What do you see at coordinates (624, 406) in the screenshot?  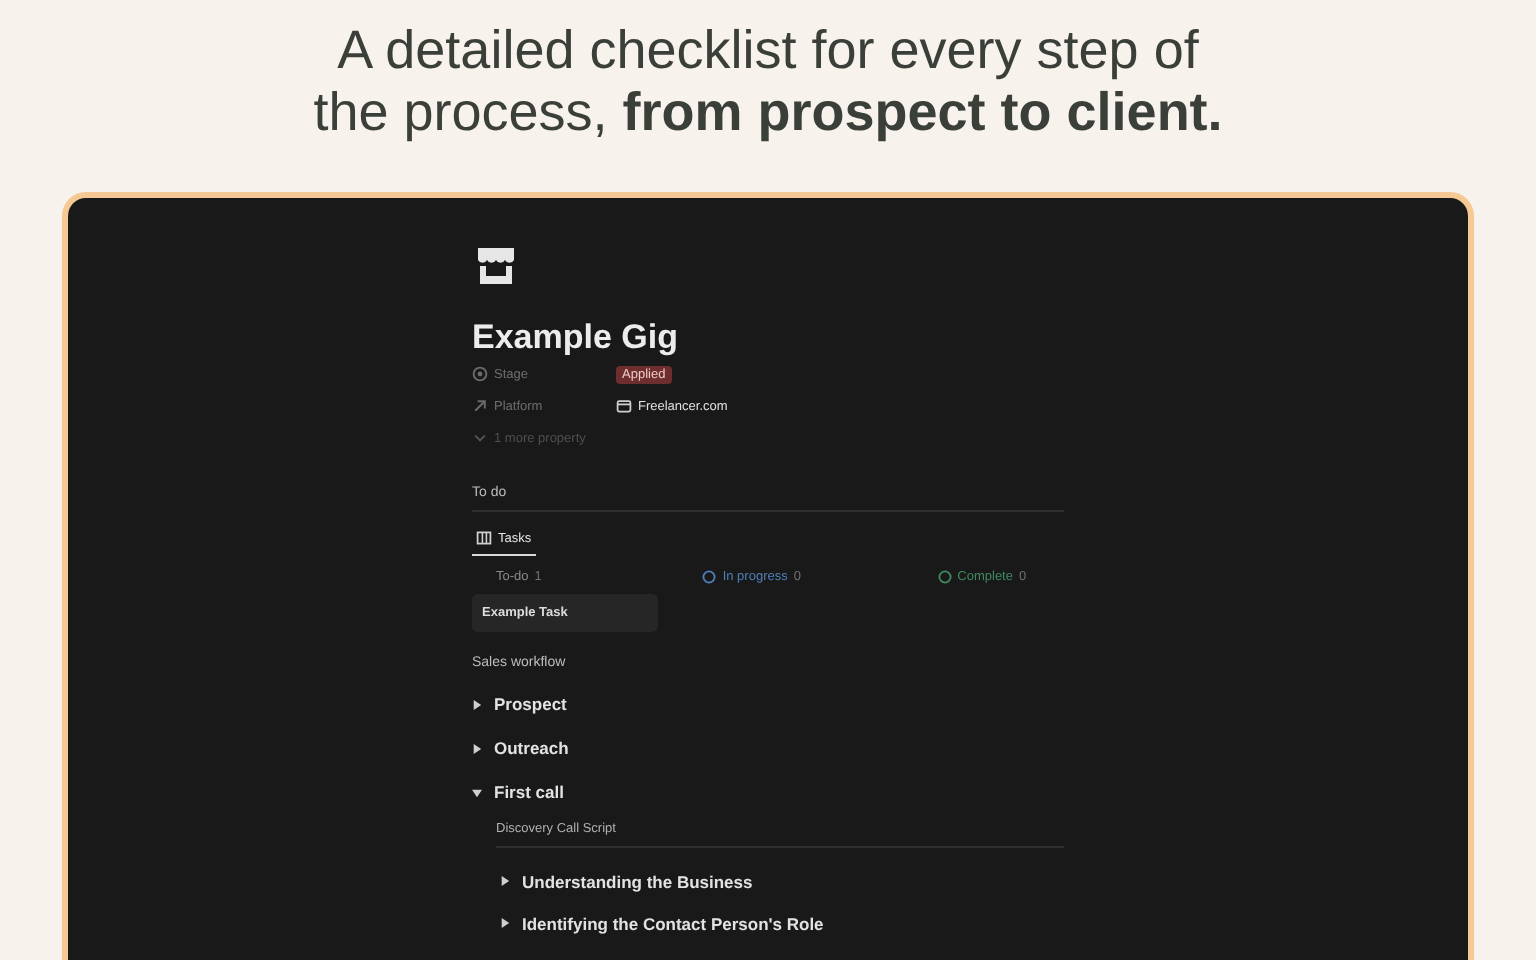 I see `page-icon` at bounding box center [624, 406].